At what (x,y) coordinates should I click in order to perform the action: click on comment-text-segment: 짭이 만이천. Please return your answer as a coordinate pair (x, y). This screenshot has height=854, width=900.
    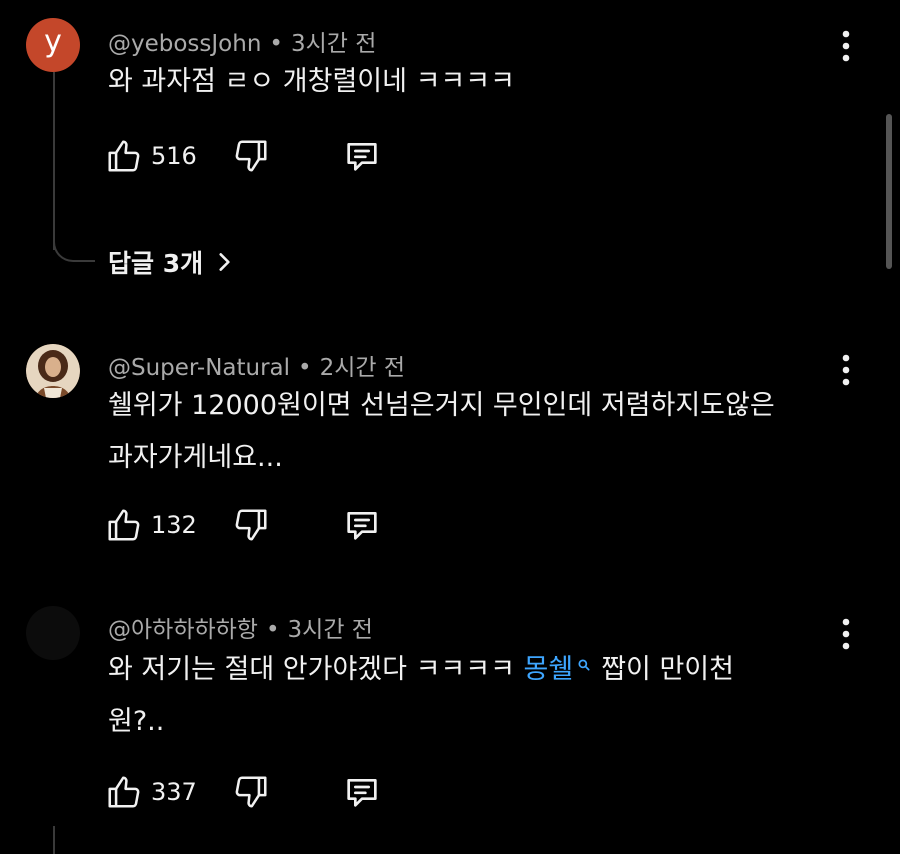
    Looking at the image, I should click on (667, 669).